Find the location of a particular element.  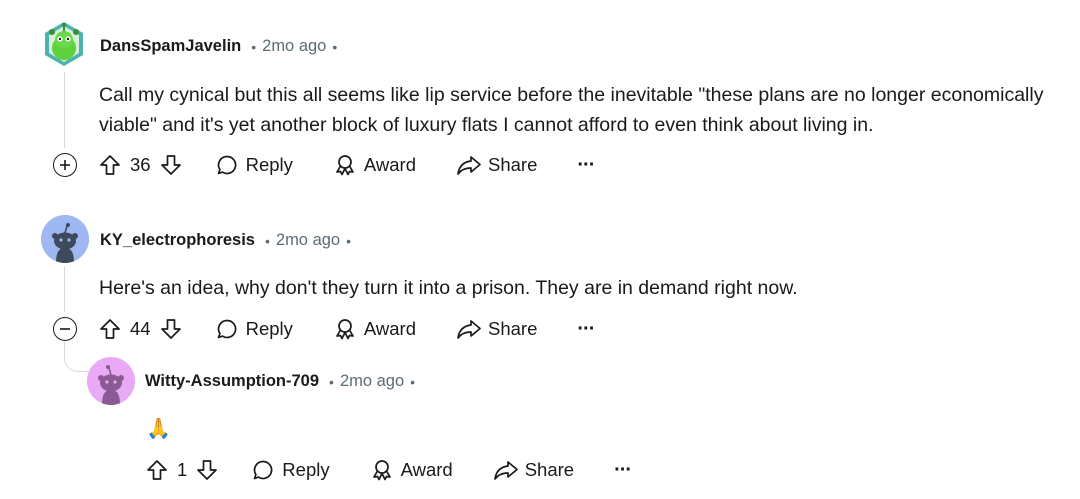

comment-meta: KY_electrophoresis • 2mo ago • is located at coordinates (225, 240).